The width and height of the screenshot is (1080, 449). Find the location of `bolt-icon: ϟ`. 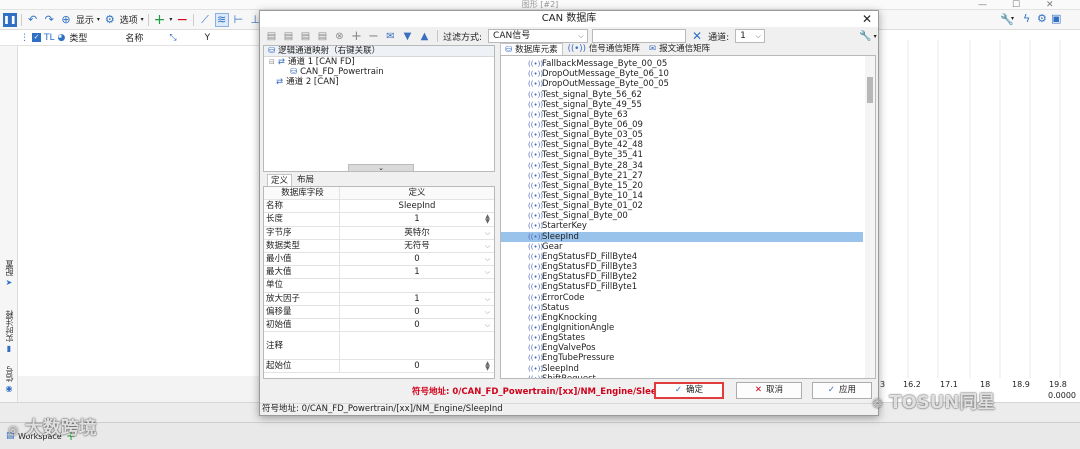

bolt-icon: ϟ is located at coordinates (1026, 18).